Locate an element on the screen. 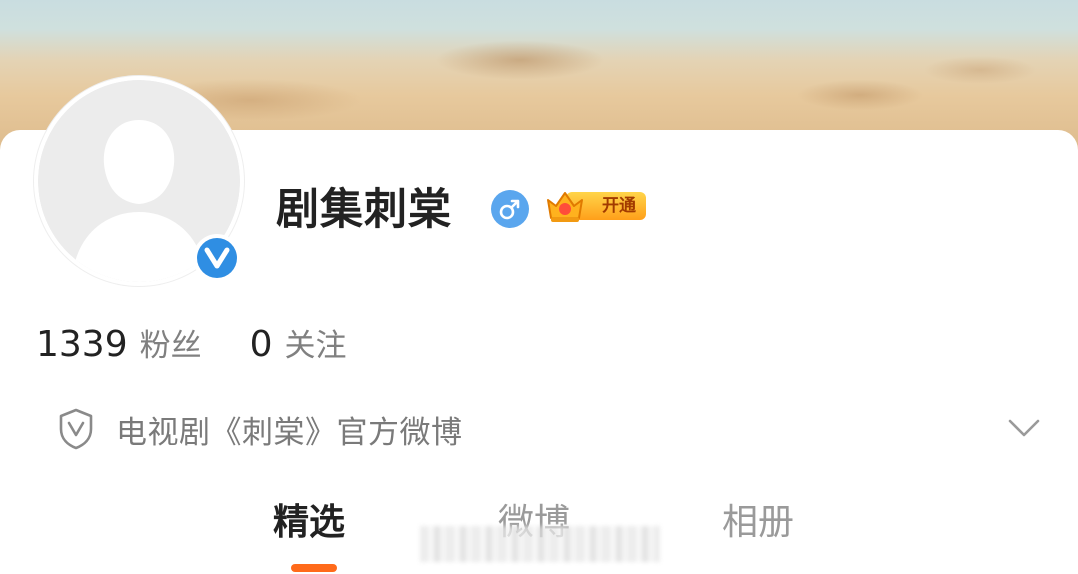  verified-badge is located at coordinates (217, 258).